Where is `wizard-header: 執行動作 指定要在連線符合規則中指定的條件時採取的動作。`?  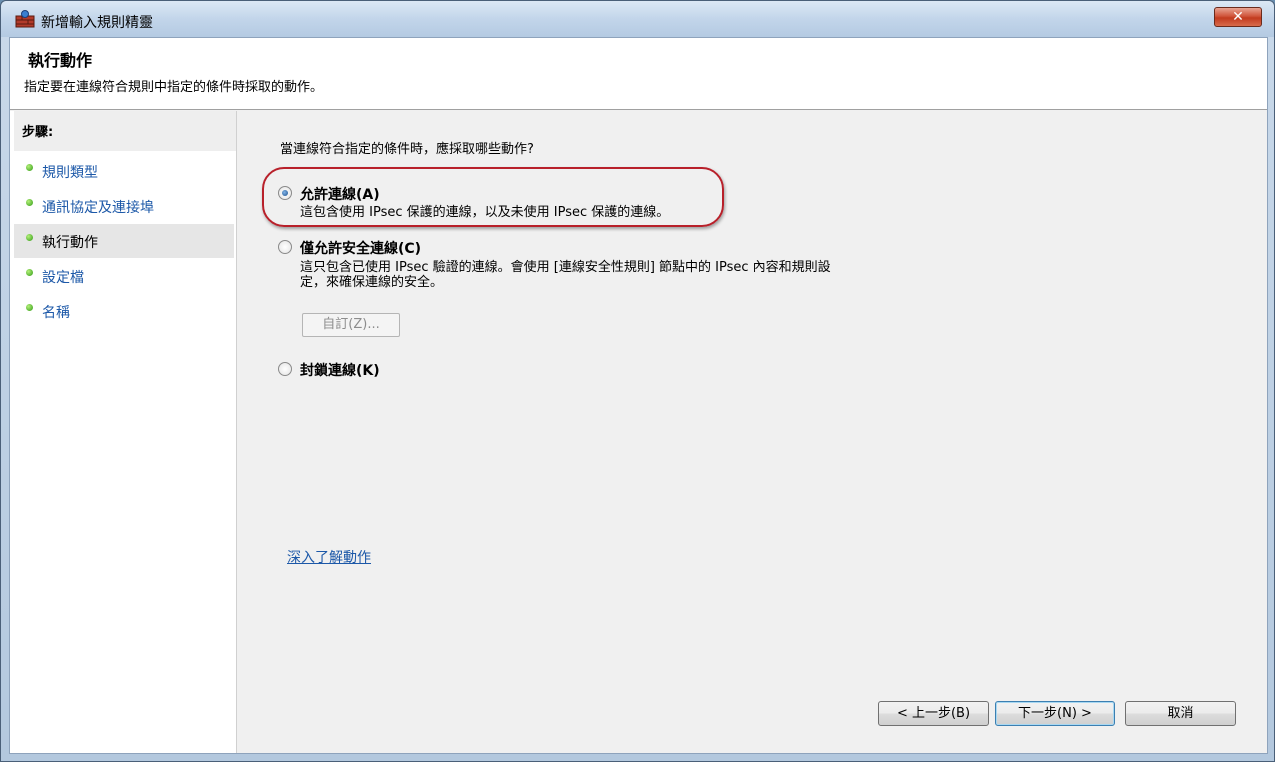
wizard-header: 執行動作 指定要在連線符合規則中指定的條件時採取的動作。 is located at coordinates (638, 74).